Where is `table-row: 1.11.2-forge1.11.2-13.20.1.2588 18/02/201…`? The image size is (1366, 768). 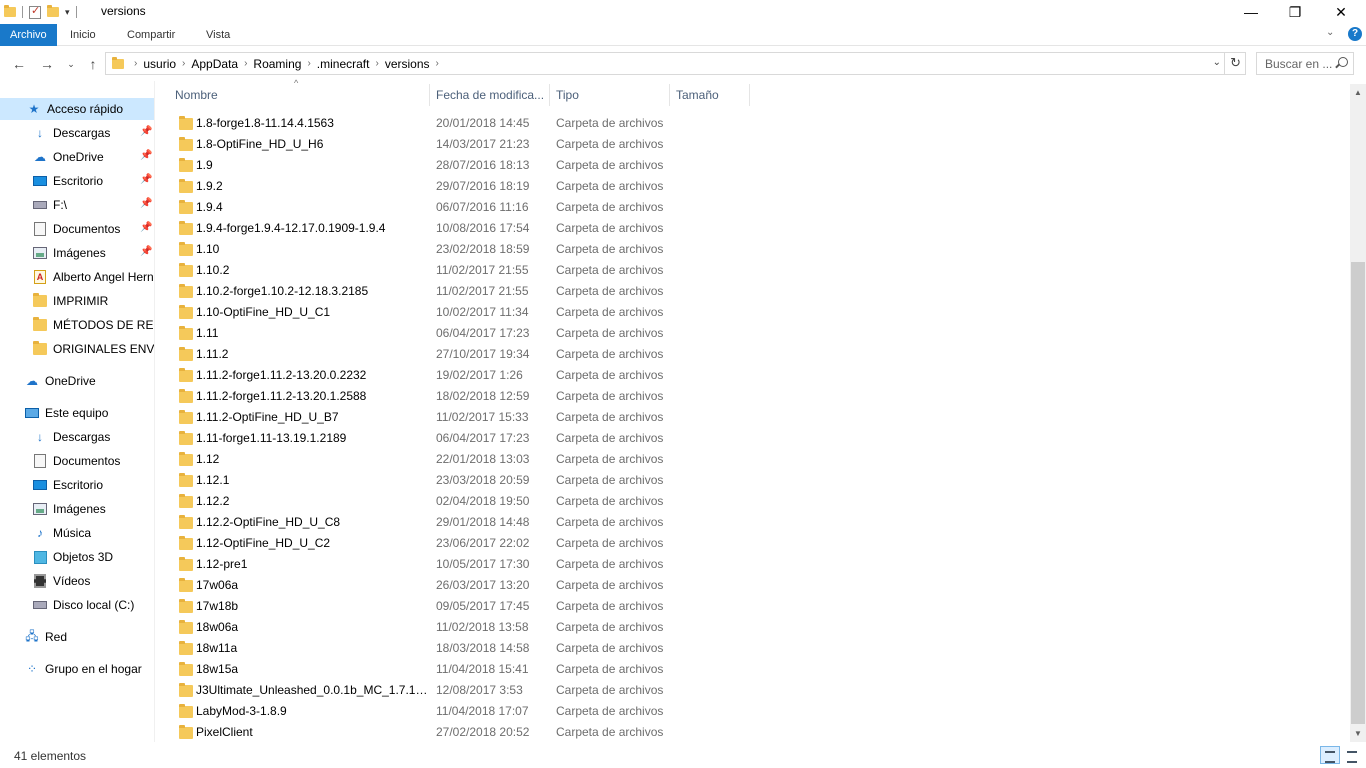 table-row: 1.11.2-forge1.11.2-13.20.1.2588 18/02/201… is located at coordinates (755, 396).